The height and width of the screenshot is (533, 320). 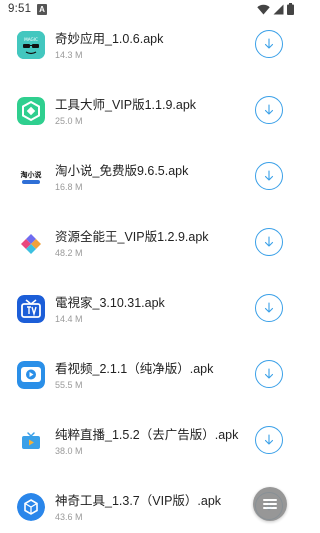 I want to click on list-item: MAGIC 奇妙应用_1.0.6.apk 14.3 M, so click(x=150, y=54).